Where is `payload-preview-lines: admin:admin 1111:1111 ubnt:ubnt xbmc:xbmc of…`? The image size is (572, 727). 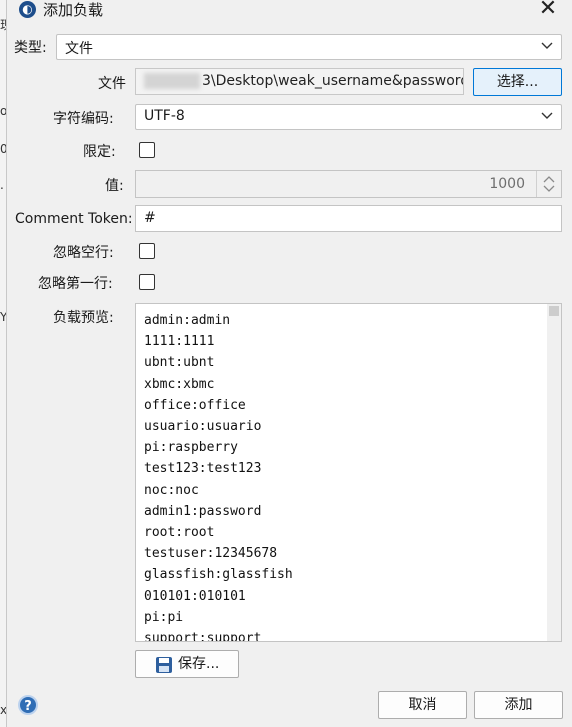
payload-preview-lines: admin:admin 1111:1111 ubnt:ubnt xbmc:xbmc of… is located at coordinates (218, 476).